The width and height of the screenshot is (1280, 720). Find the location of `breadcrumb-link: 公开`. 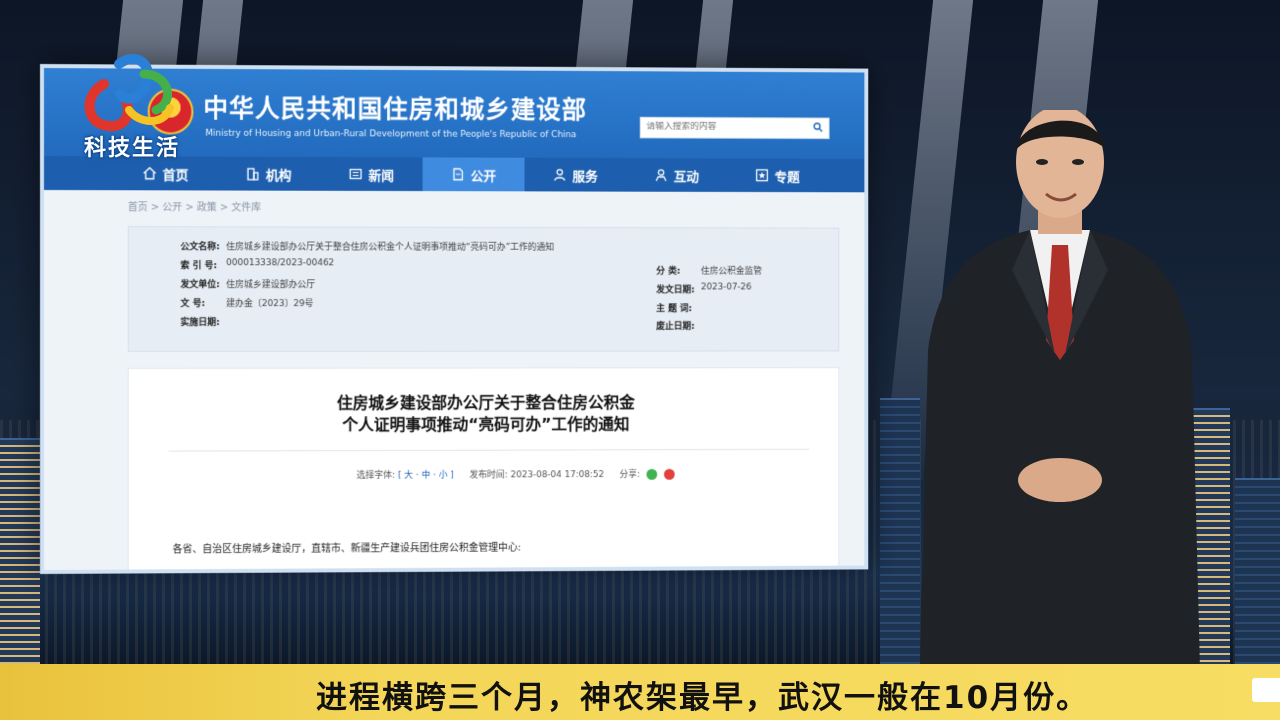

breadcrumb-link: 公开 is located at coordinates (172, 207).